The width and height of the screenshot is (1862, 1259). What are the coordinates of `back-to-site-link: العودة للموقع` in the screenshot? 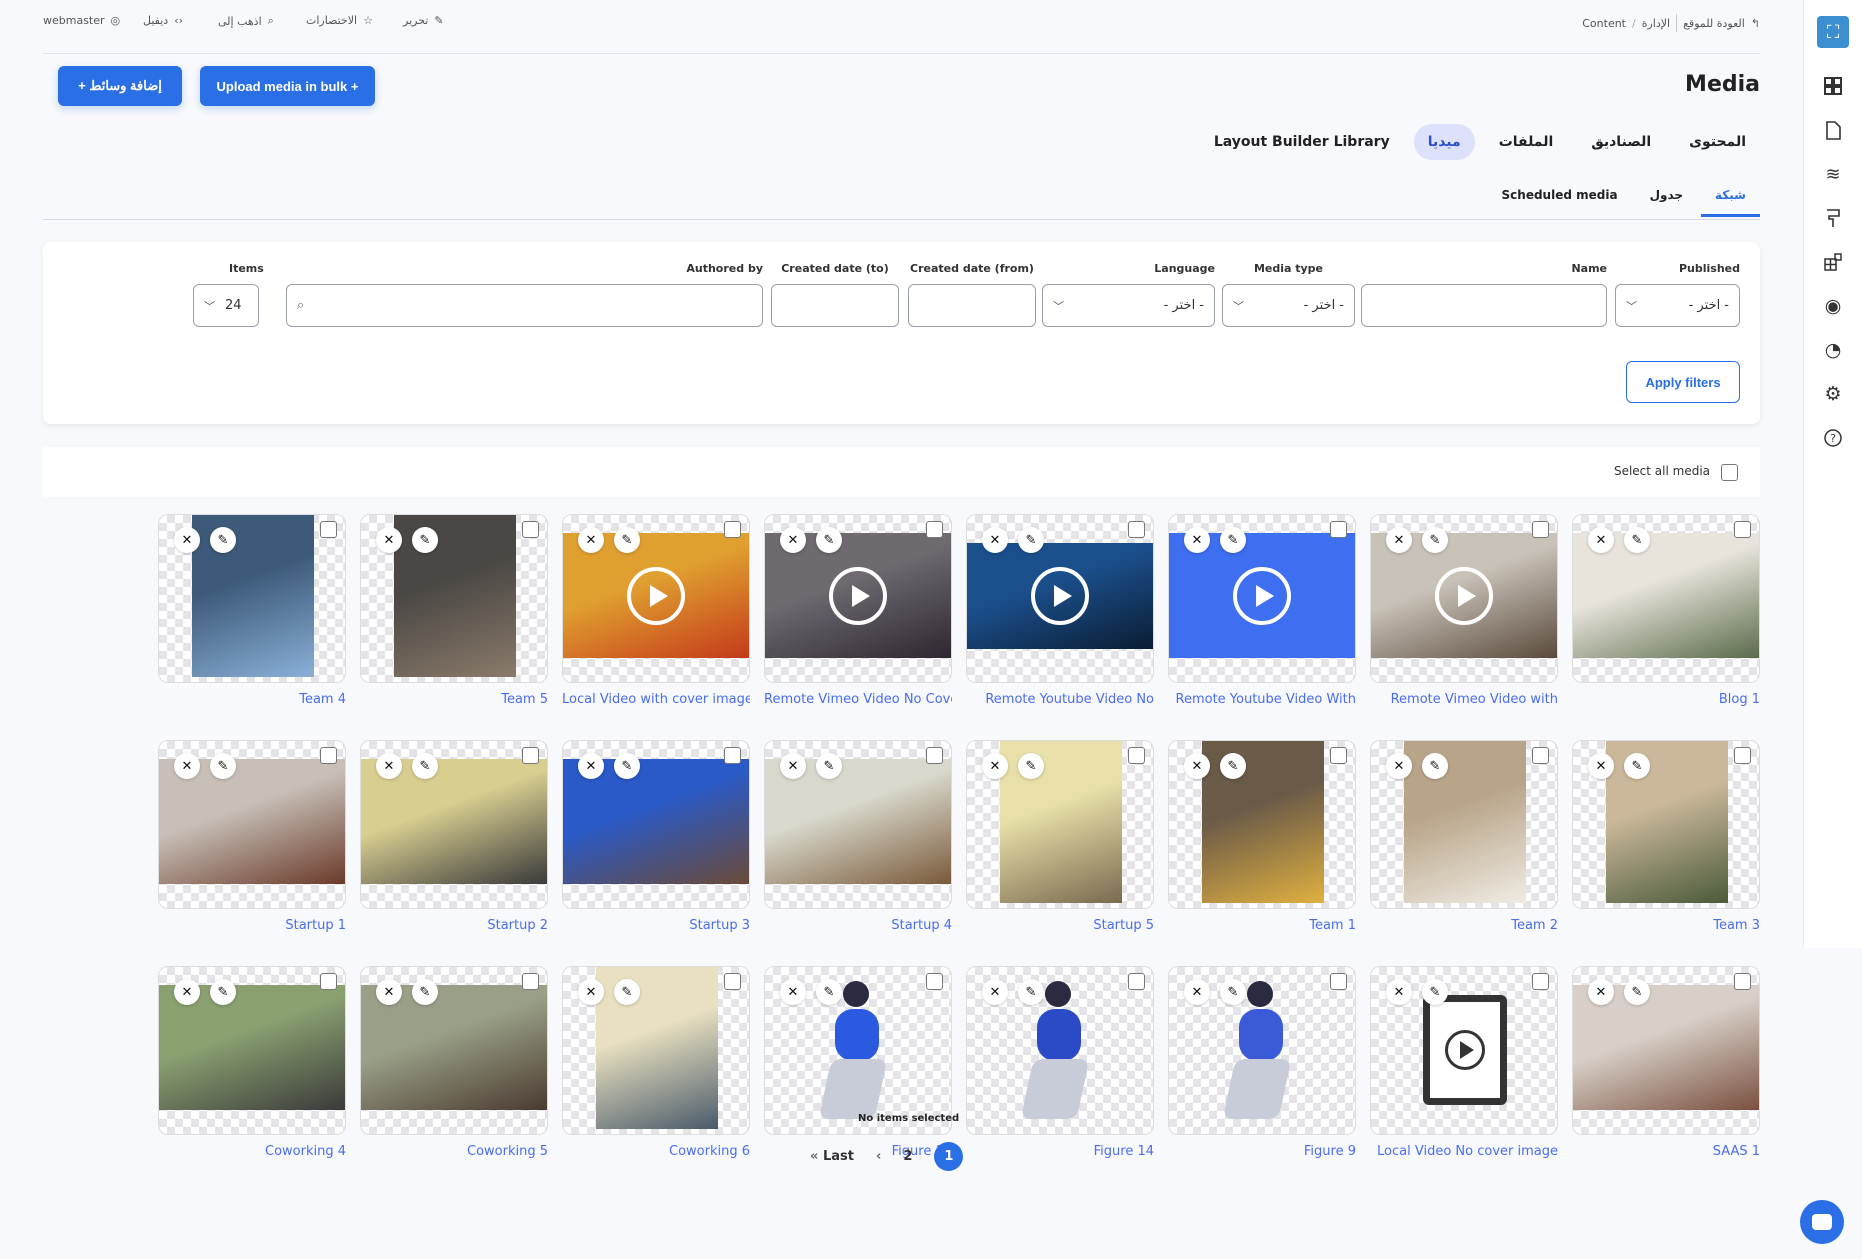 It's located at (1714, 23).